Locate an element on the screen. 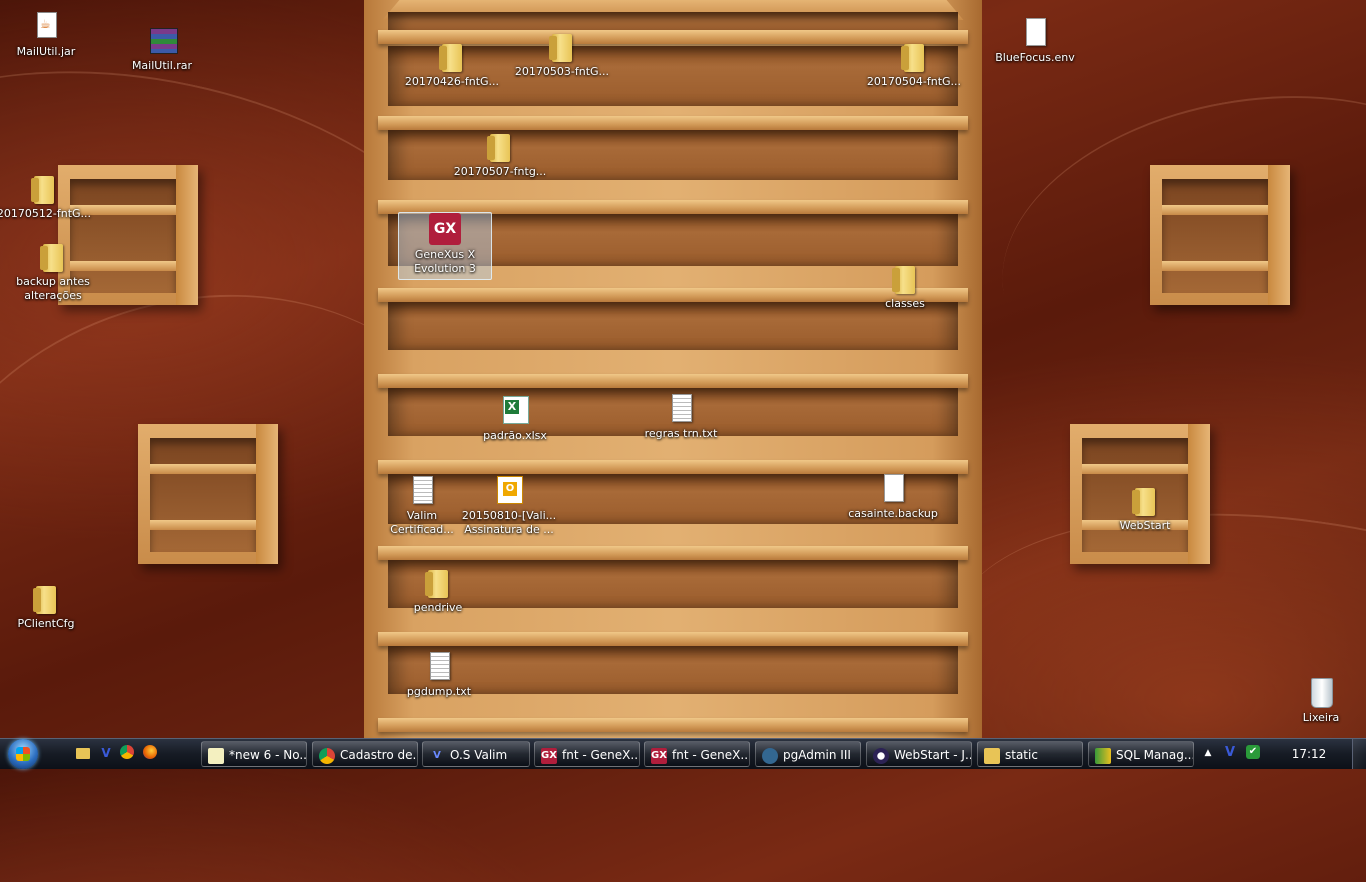 The height and width of the screenshot is (882, 1366). taskbar-button-os-valim: V O.S Valim is located at coordinates (476, 754).